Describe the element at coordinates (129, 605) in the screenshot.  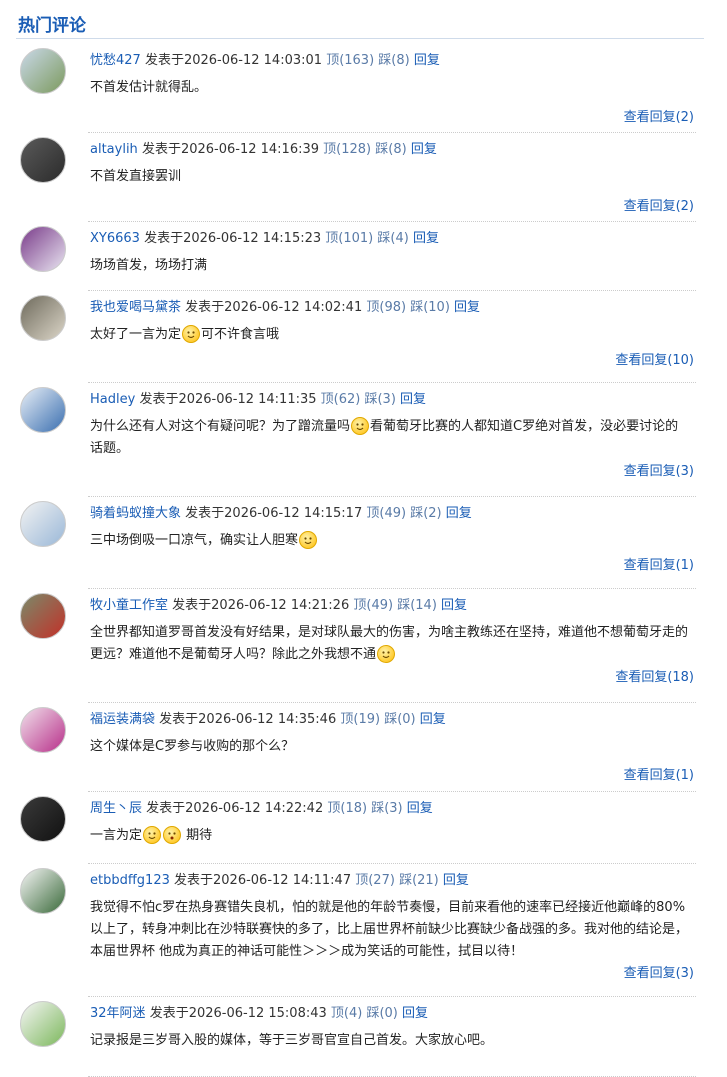
I see `author-link: 牧小童工作室` at that location.